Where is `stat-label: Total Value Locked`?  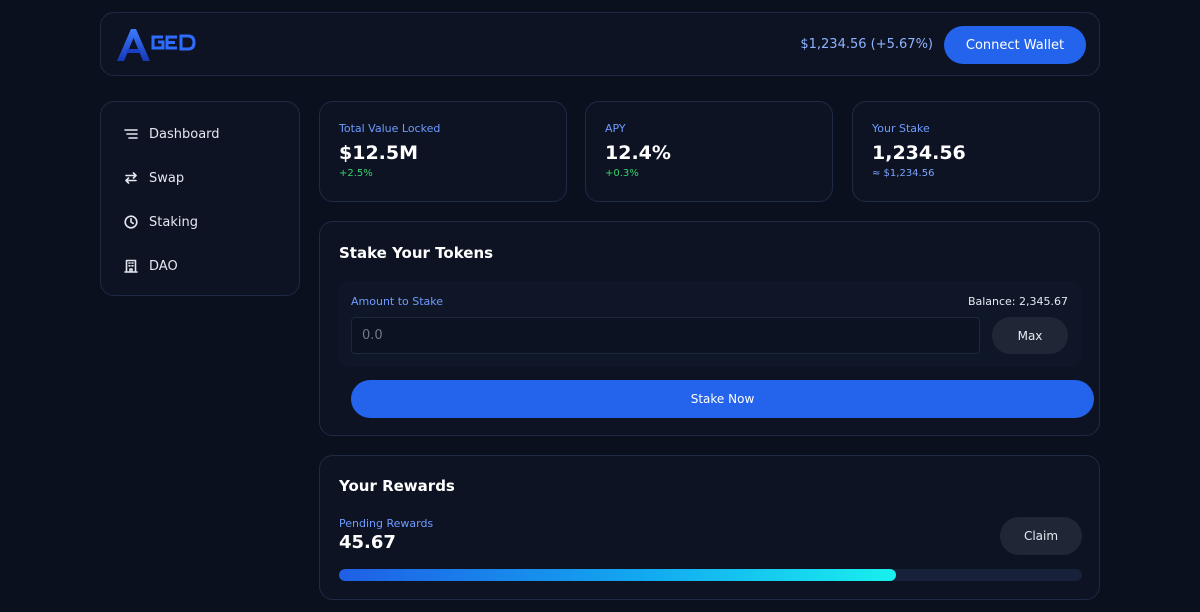 stat-label: Total Value Locked is located at coordinates (390, 128).